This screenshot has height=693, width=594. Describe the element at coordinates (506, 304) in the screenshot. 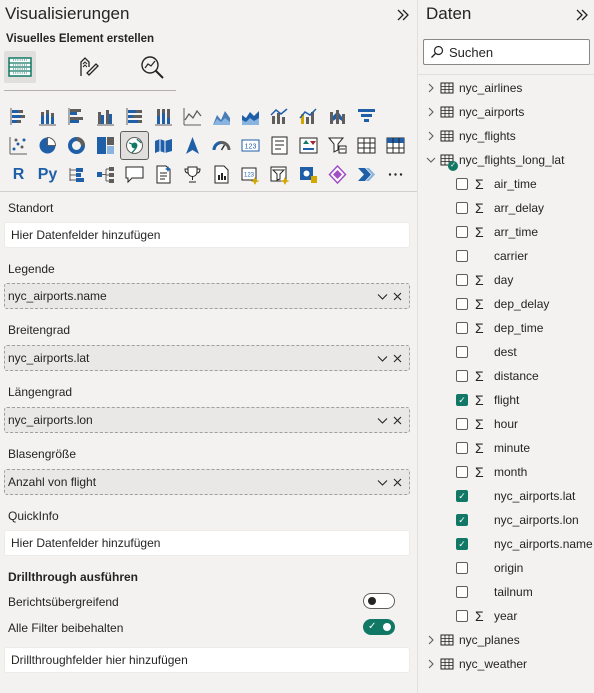

I see `field-row: Σdep_delay` at that location.